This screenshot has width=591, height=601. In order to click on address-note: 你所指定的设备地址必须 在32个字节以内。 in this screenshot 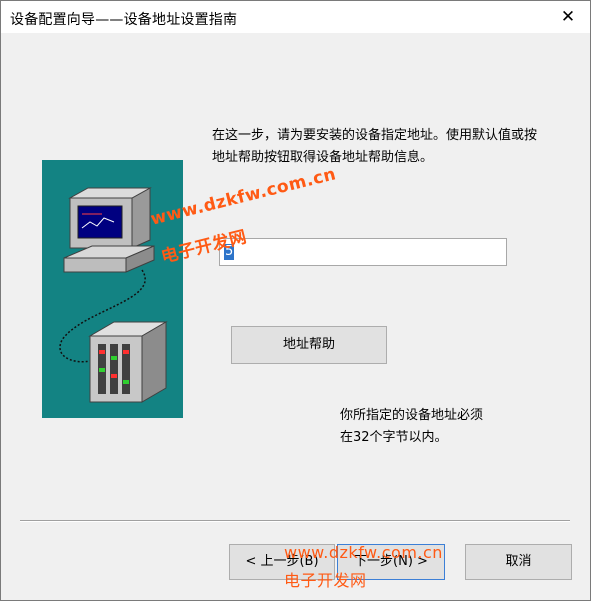, I will do `click(411, 427)`.